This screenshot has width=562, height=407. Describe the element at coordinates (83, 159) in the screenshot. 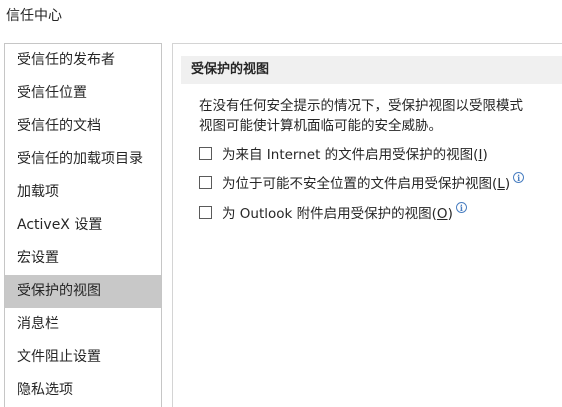

I see `sidebar-item-trusted-addin-catalogs: 受信任的加载项目录` at that location.